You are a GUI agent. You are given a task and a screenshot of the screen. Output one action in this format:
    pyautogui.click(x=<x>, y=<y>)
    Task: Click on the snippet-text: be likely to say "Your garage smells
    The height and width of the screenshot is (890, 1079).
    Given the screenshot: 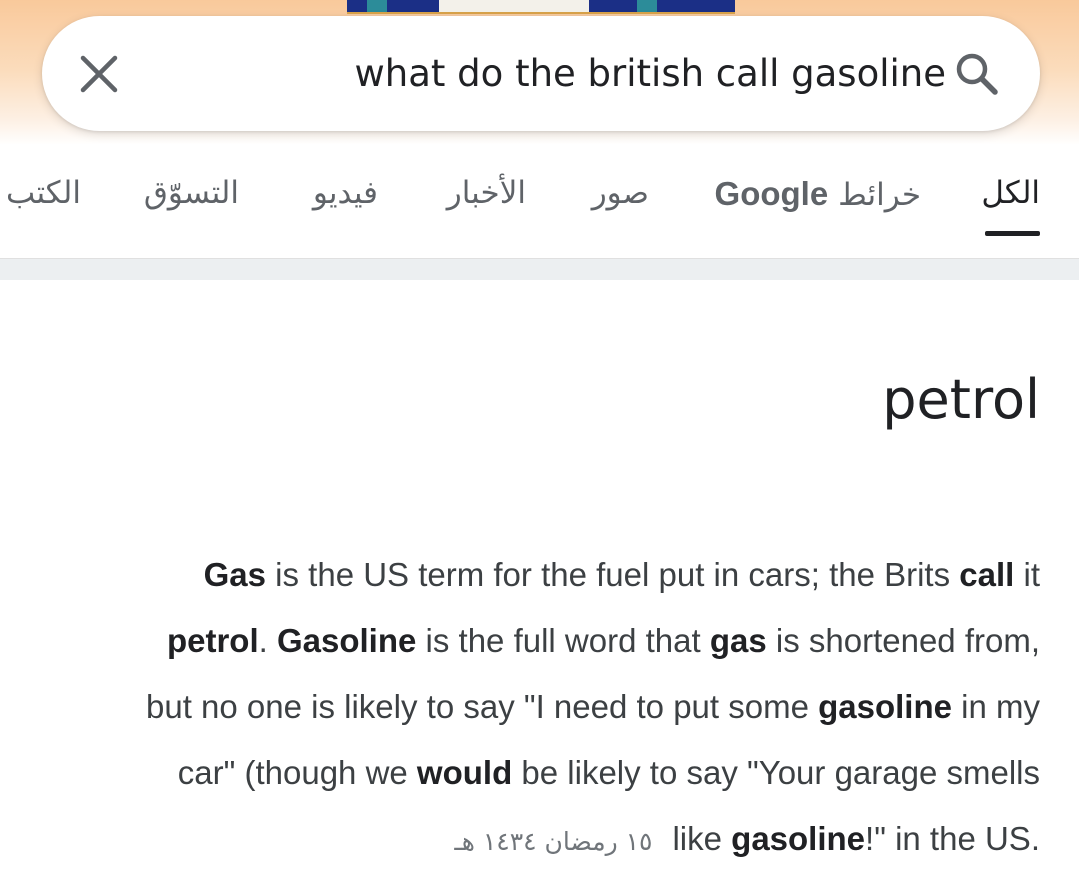 What is the action you would take?
    pyautogui.click(x=776, y=772)
    